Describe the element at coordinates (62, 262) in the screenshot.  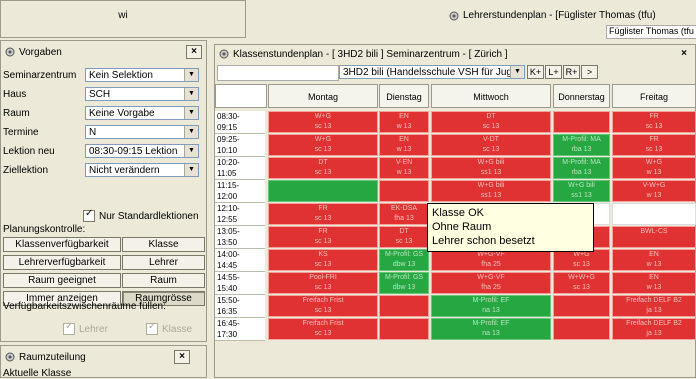
I see `planung-button: Lehrerverfügbarkeit` at that location.